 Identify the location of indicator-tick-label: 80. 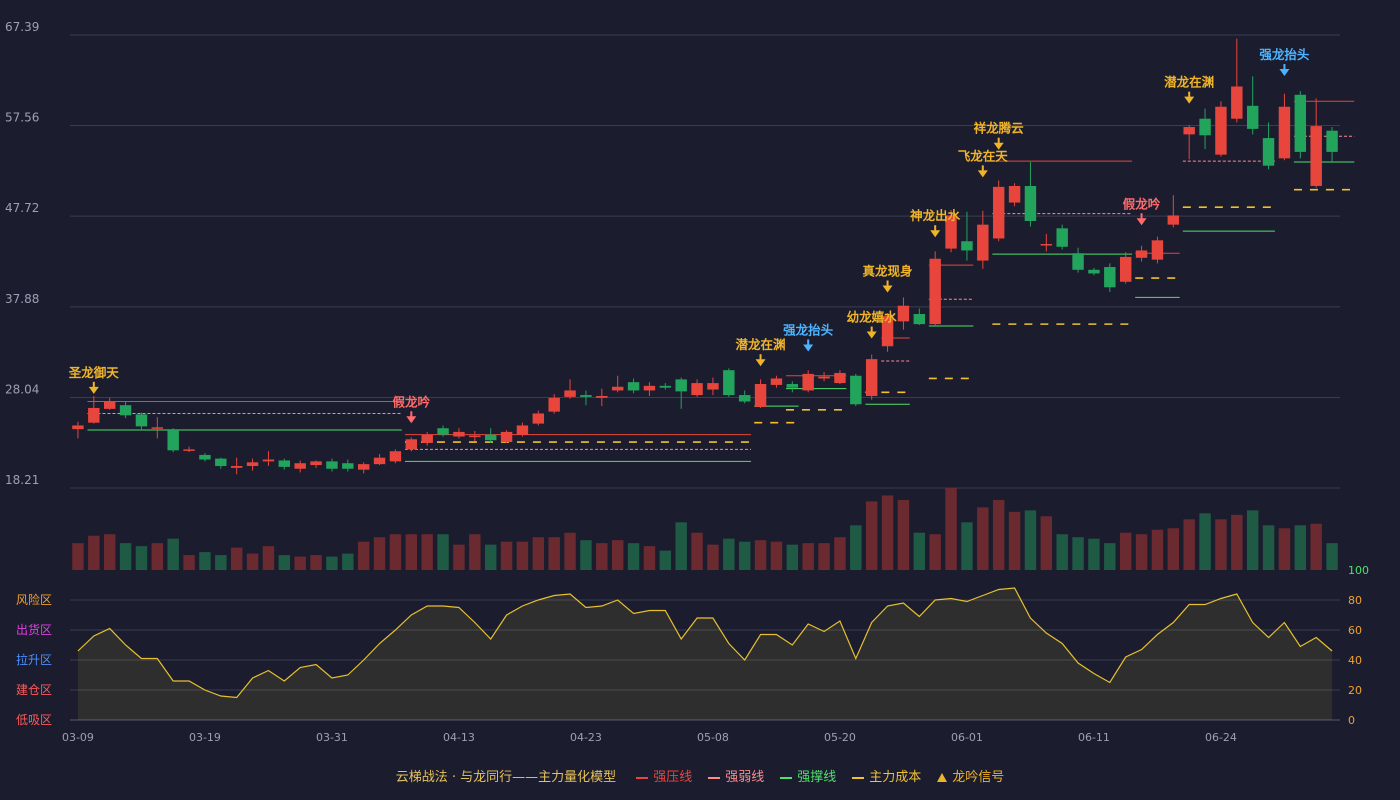
(1355, 600).